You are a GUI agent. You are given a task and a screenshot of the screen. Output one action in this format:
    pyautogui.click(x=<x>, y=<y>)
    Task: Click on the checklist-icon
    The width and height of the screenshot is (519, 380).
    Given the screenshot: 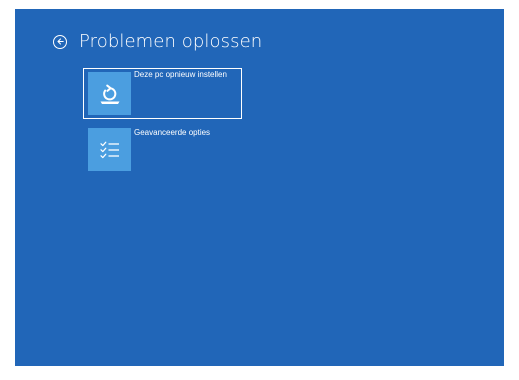 What is the action you would take?
    pyautogui.click(x=109, y=149)
    